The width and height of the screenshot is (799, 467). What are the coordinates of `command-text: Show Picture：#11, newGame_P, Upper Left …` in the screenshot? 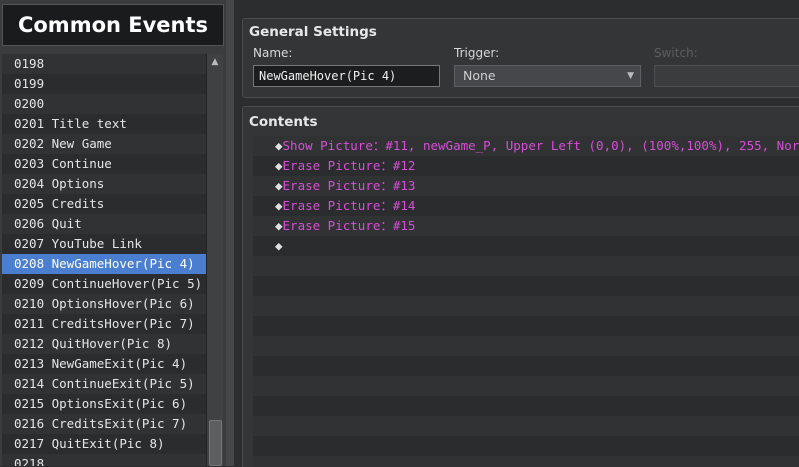 It's located at (540, 145).